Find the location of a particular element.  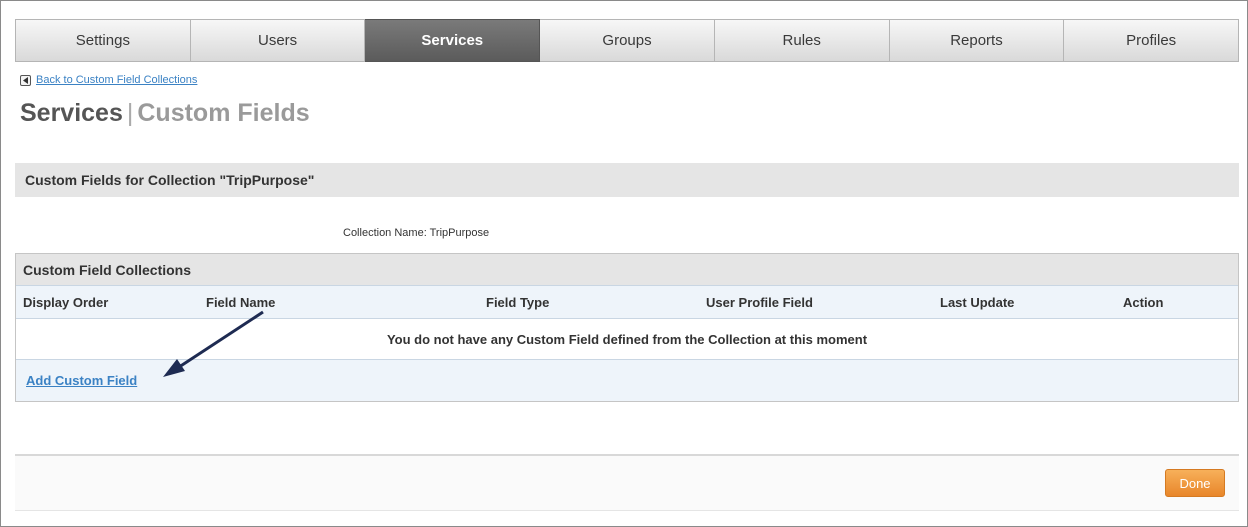

page-title-main: Services is located at coordinates (71, 113).